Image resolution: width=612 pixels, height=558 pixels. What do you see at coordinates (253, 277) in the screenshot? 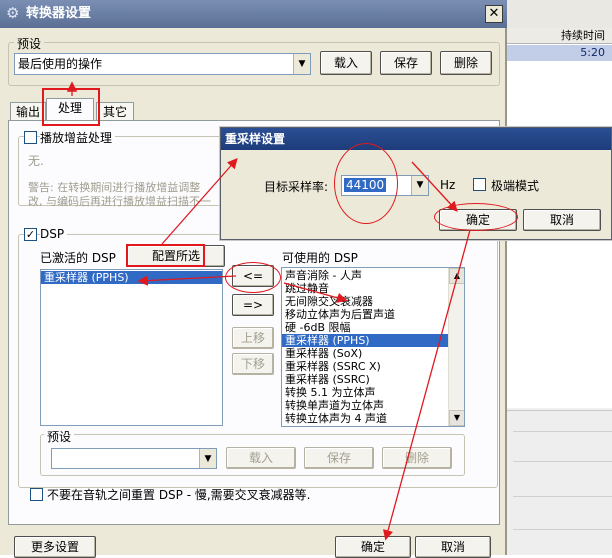
I see `highlight-add-button` at bounding box center [253, 277].